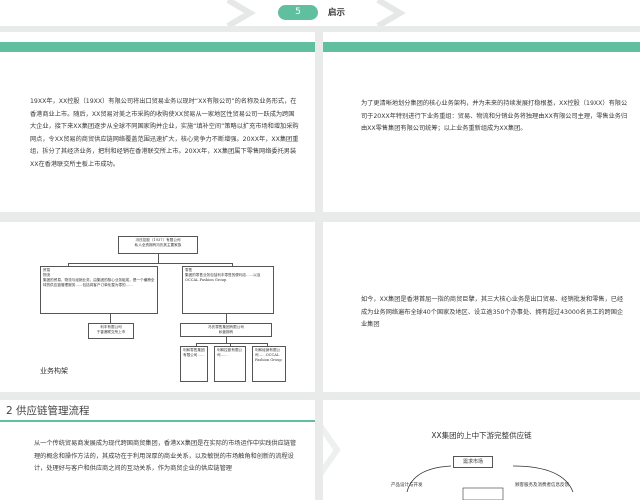 The image size is (640, 500). What do you see at coordinates (337, 13) in the screenshot?
I see `section-title: 启示` at bounding box center [337, 13].